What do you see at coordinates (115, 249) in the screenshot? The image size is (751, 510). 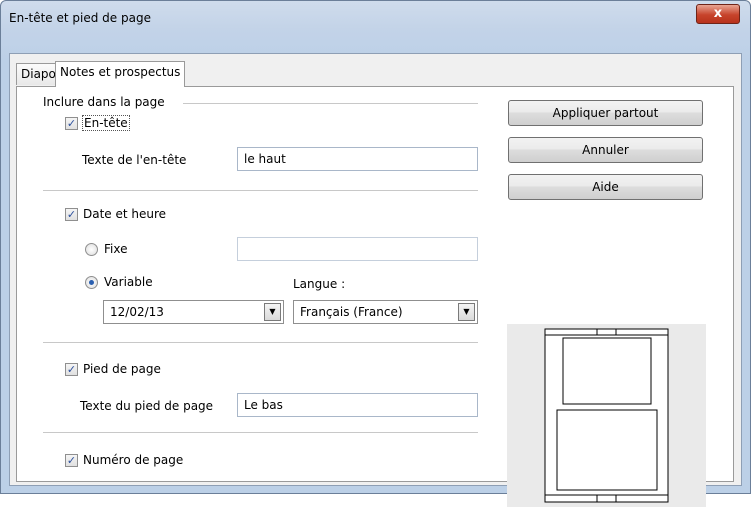 I see `fixed-radio-label: Fixe` at bounding box center [115, 249].